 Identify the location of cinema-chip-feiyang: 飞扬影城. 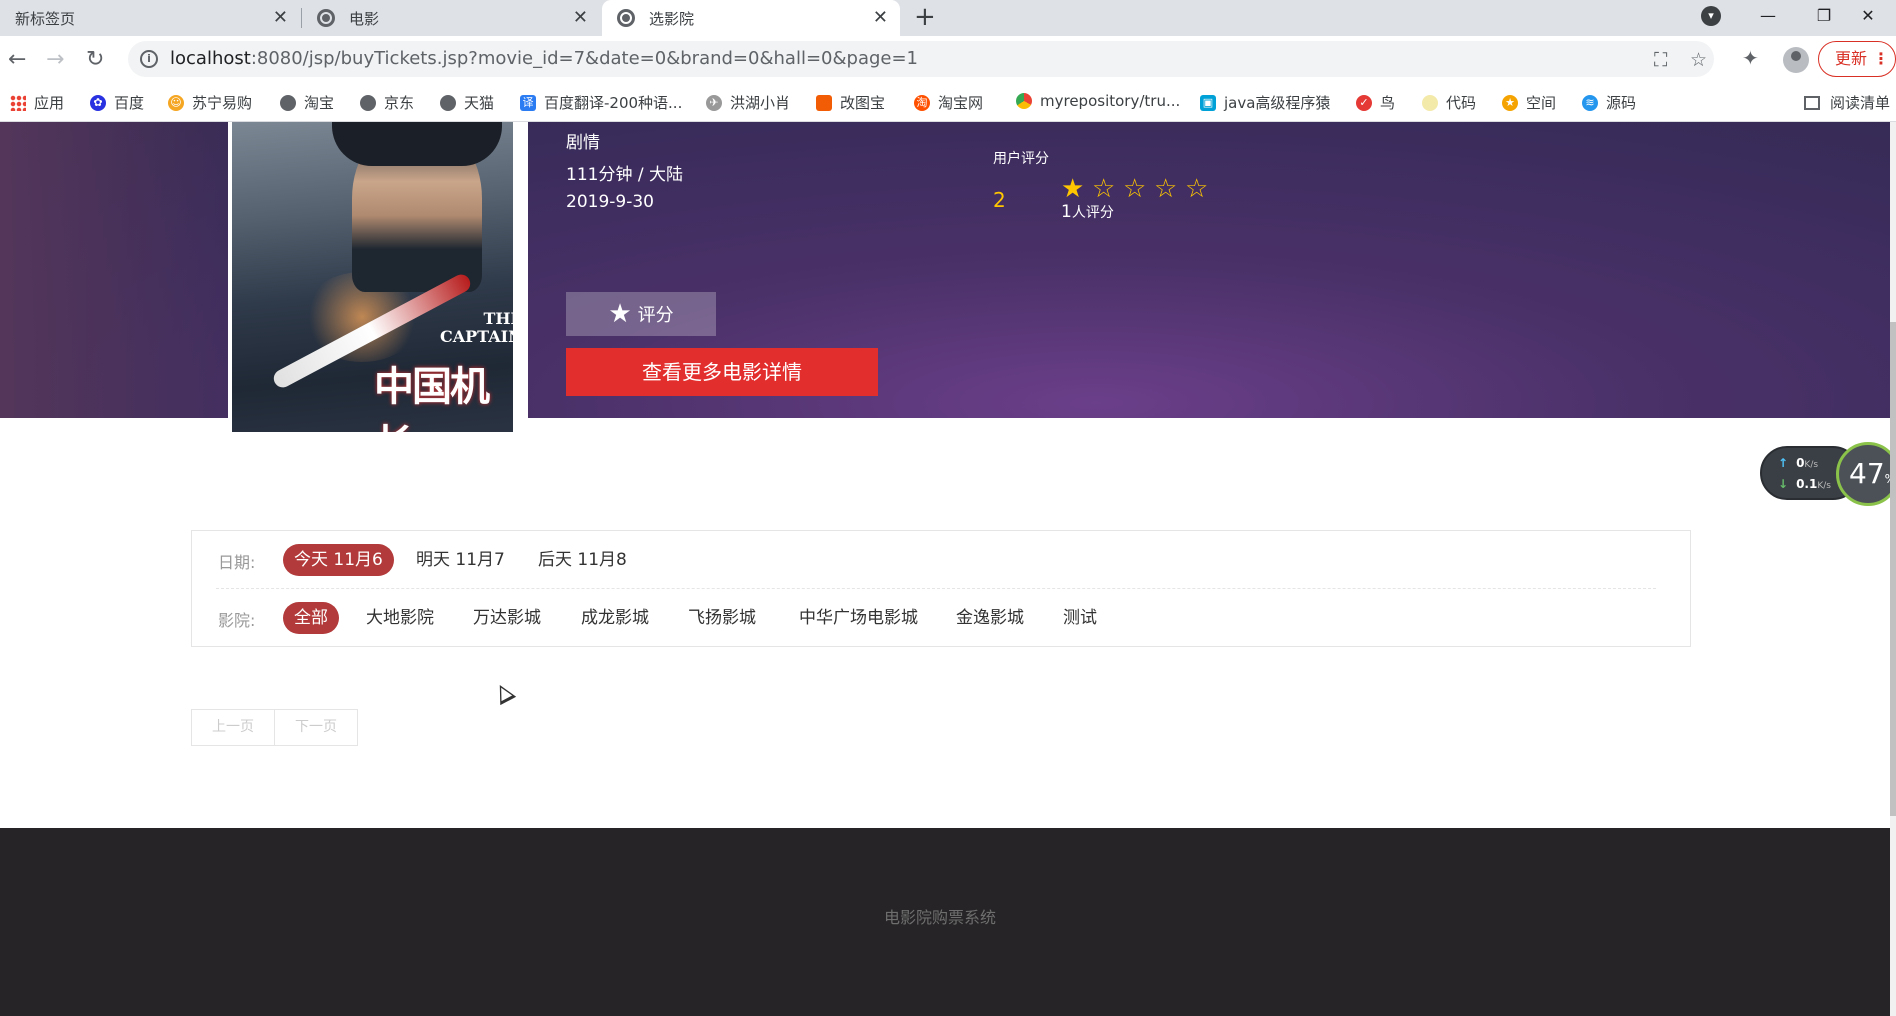
(722, 618).